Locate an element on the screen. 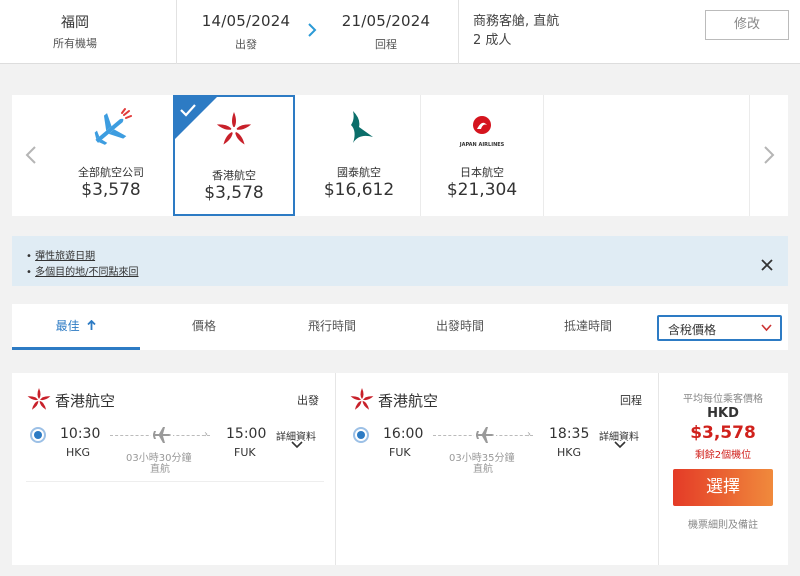  price-summary: 平均每位乘客價格 HKD $3,578 剩餘2個機位 選擇 機票細則及備註 is located at coordinates (723, 469).